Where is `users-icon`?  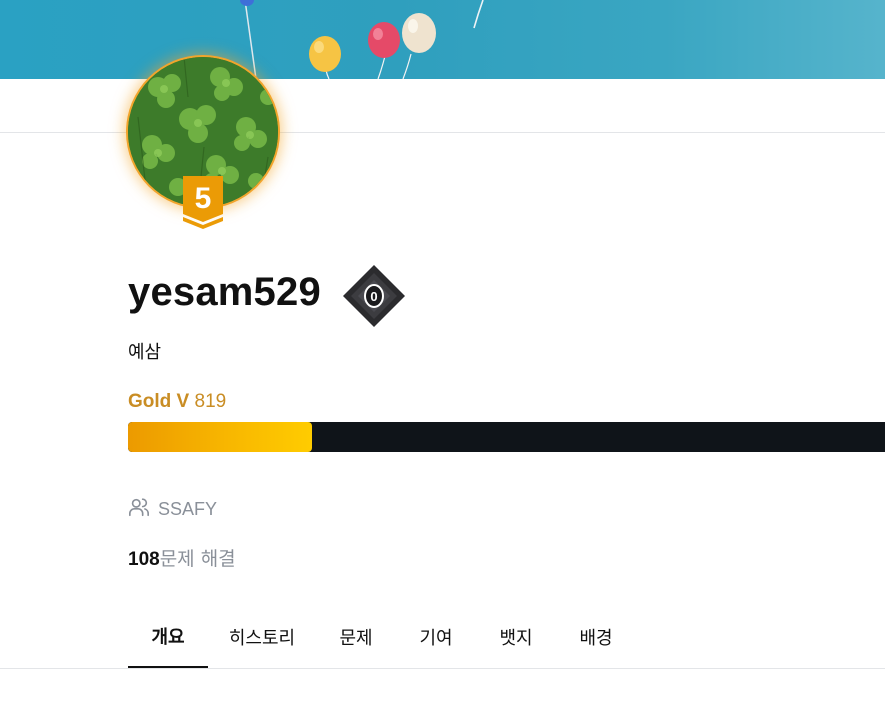
users-icon is located at coordinates (139, 509).